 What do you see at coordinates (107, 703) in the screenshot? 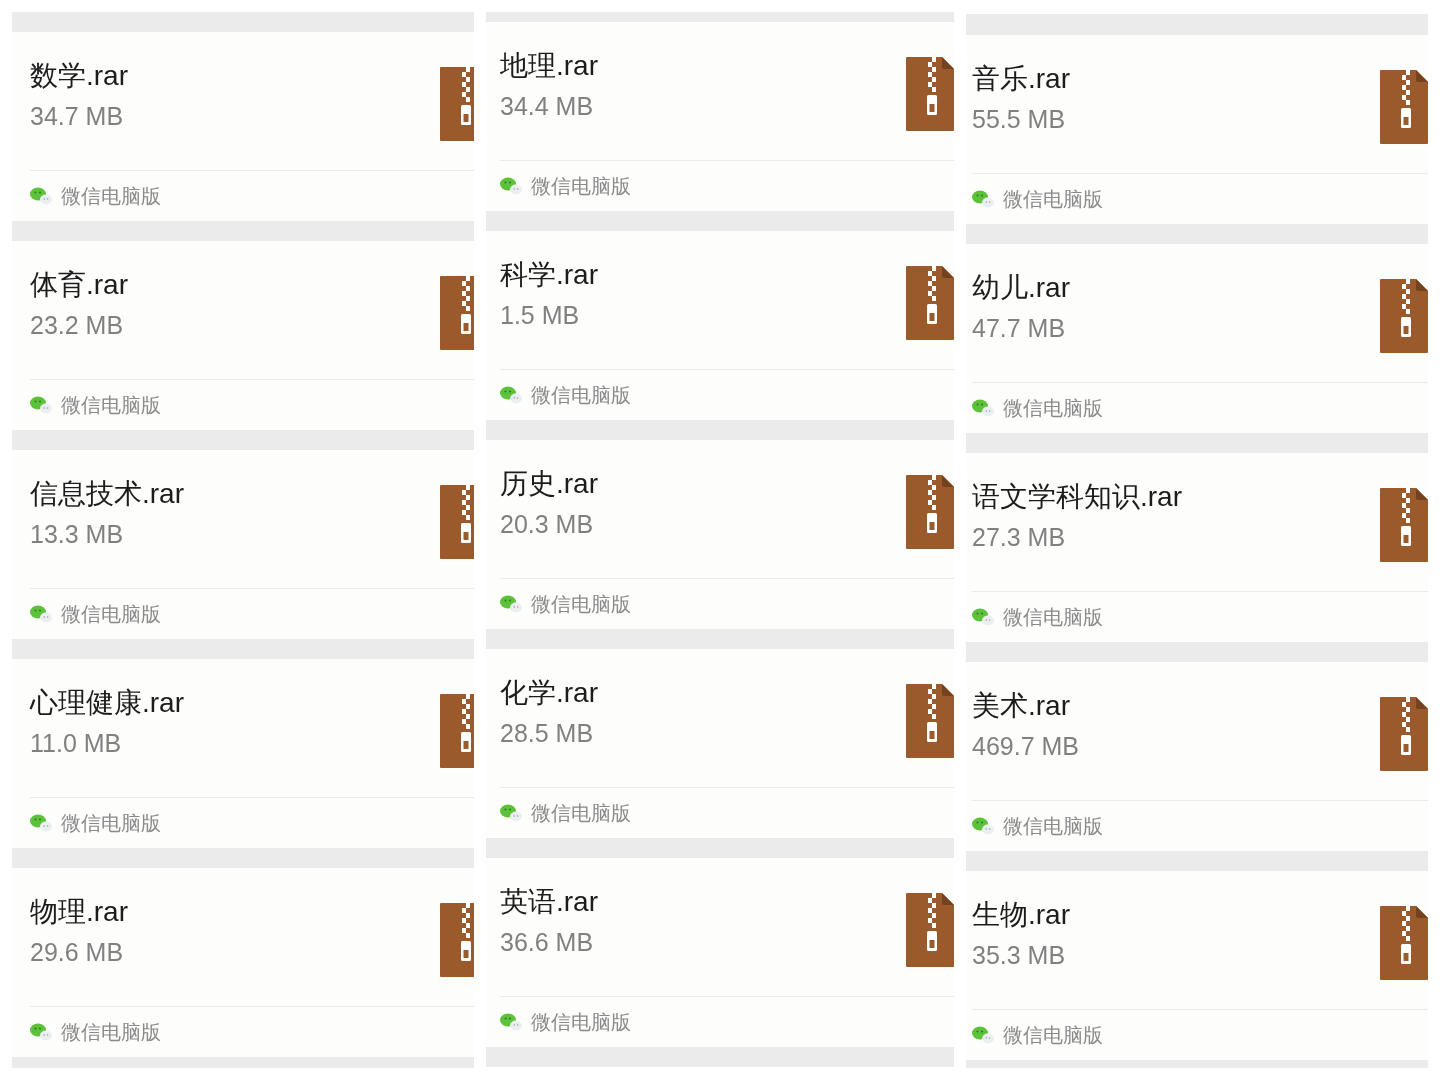
I see `file-name: 心理健康.rar` at bounding box center [107, 703].